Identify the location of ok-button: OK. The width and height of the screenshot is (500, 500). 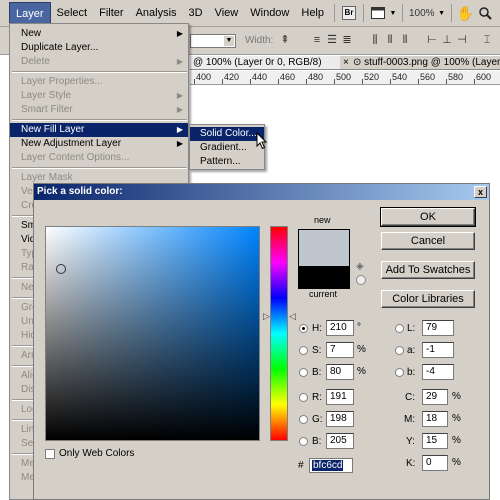
(428, 217).